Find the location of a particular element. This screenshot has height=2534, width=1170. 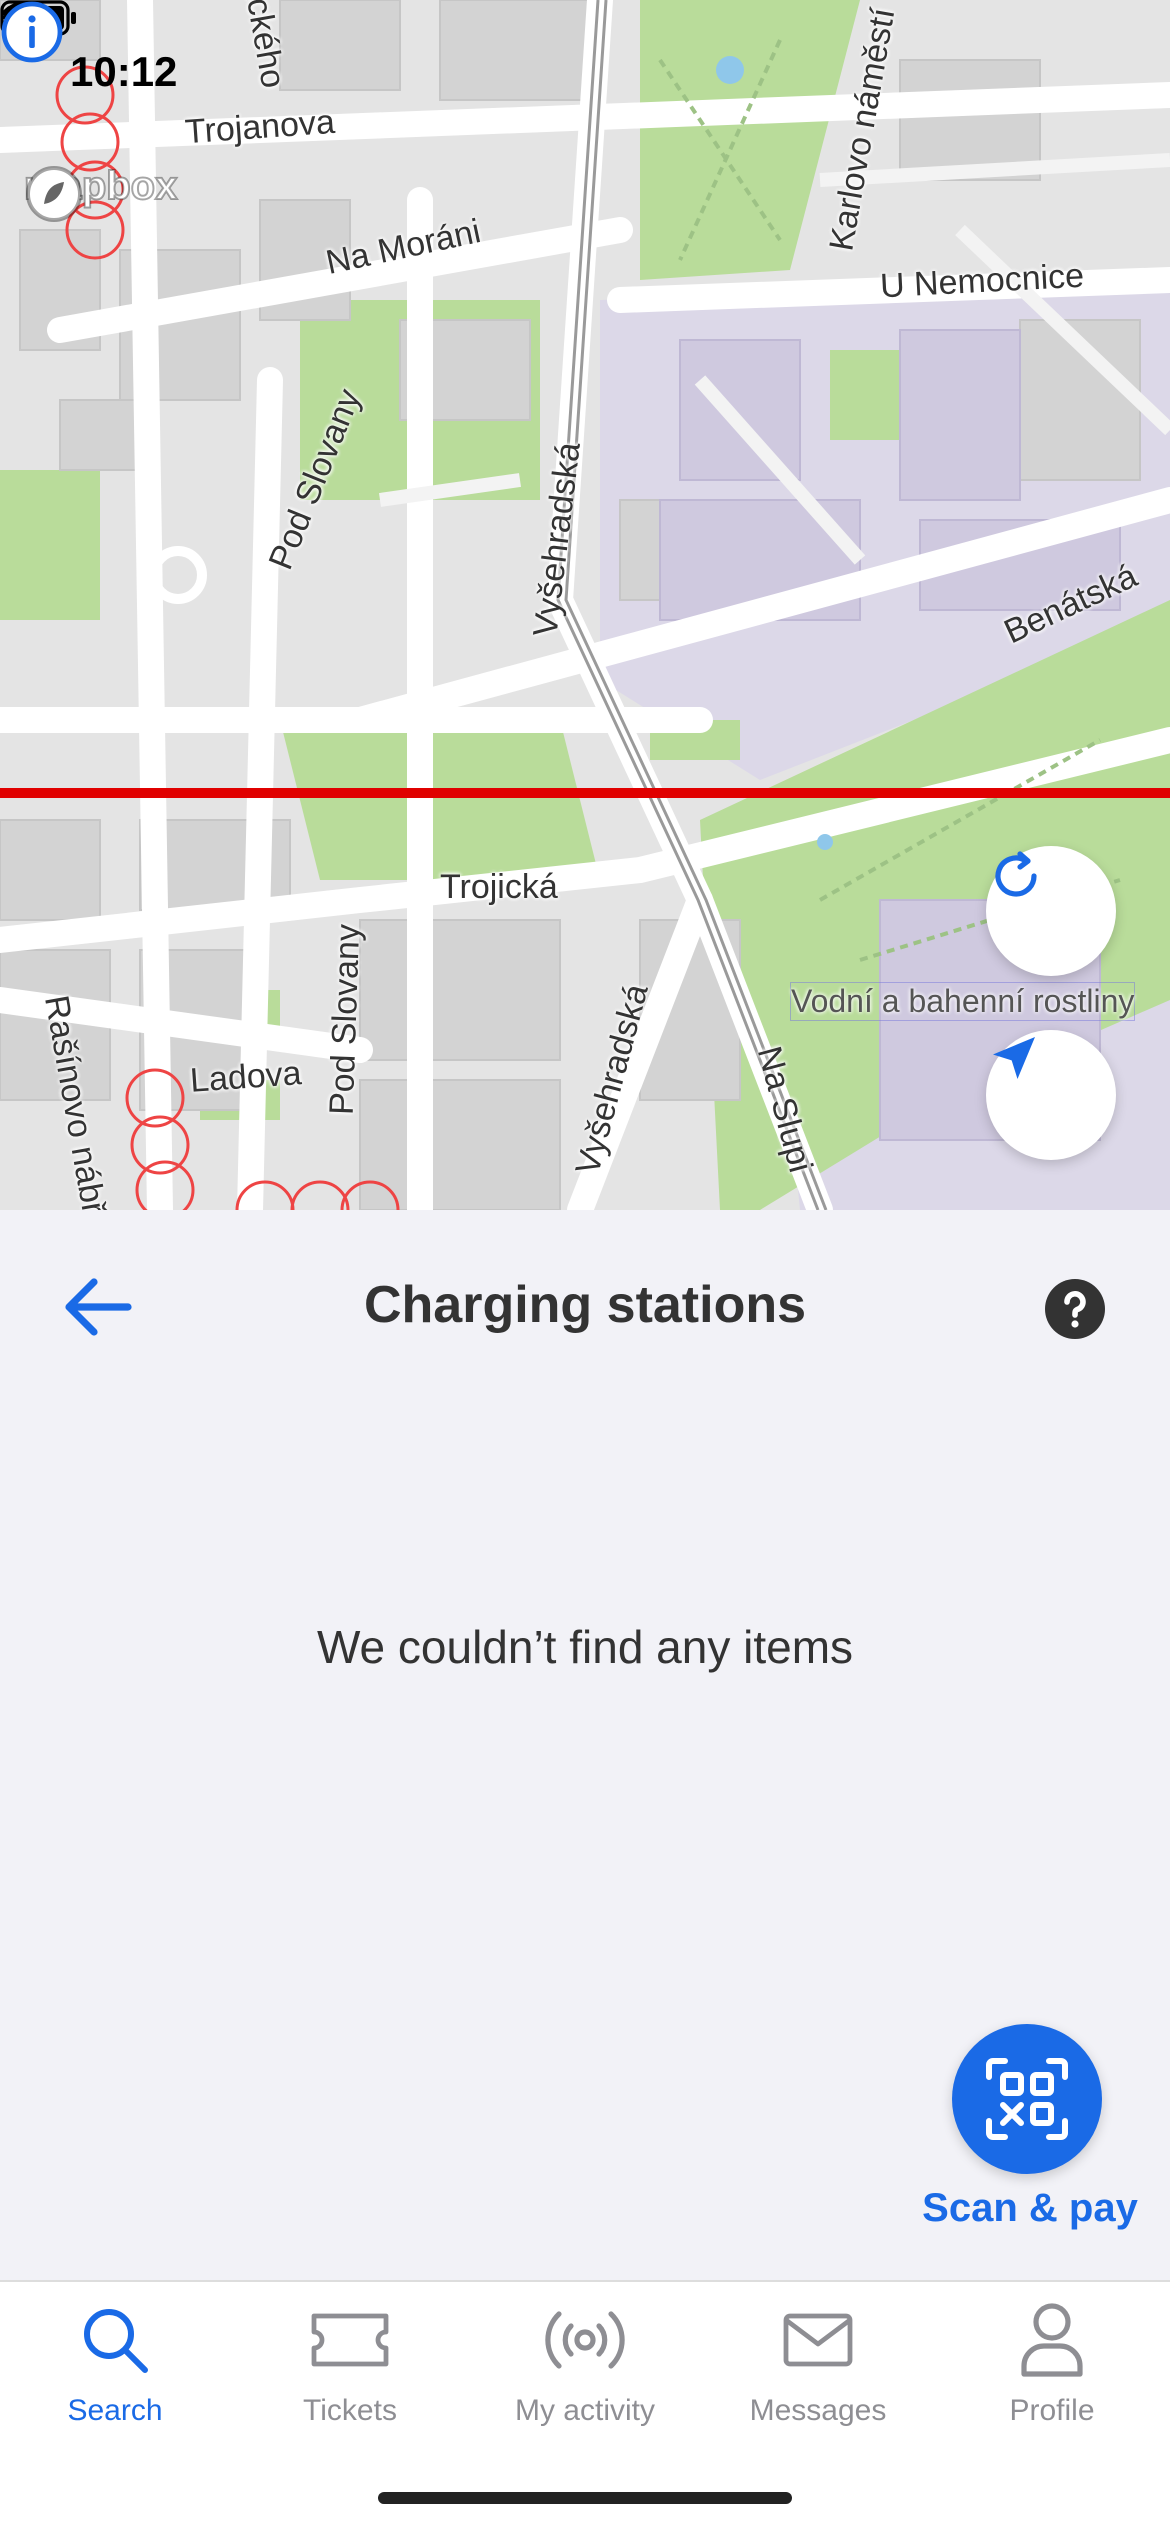

mapbox-logo-icon is located at coordinates (54, 194).